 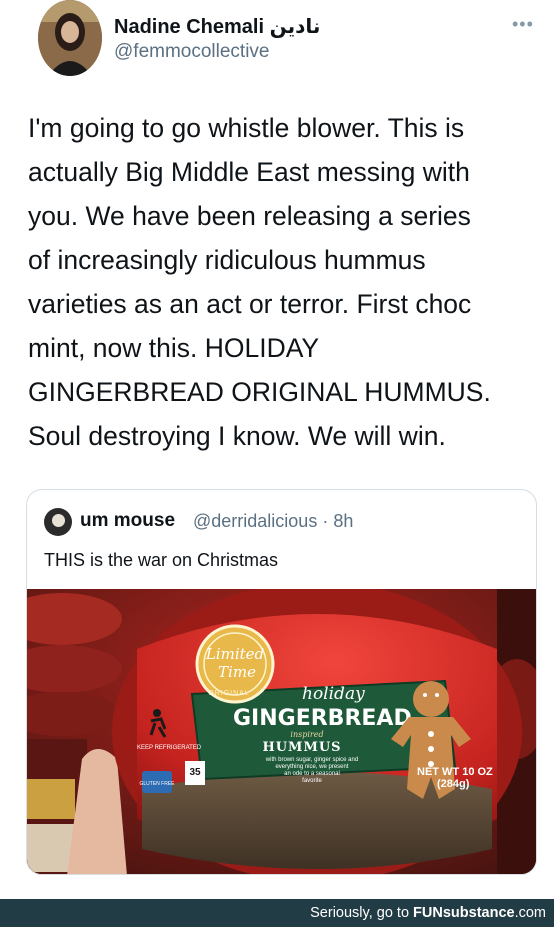 I want to click on quoted-author-handle-time: @derridalicious · 8h, so click(x=273, y=521).